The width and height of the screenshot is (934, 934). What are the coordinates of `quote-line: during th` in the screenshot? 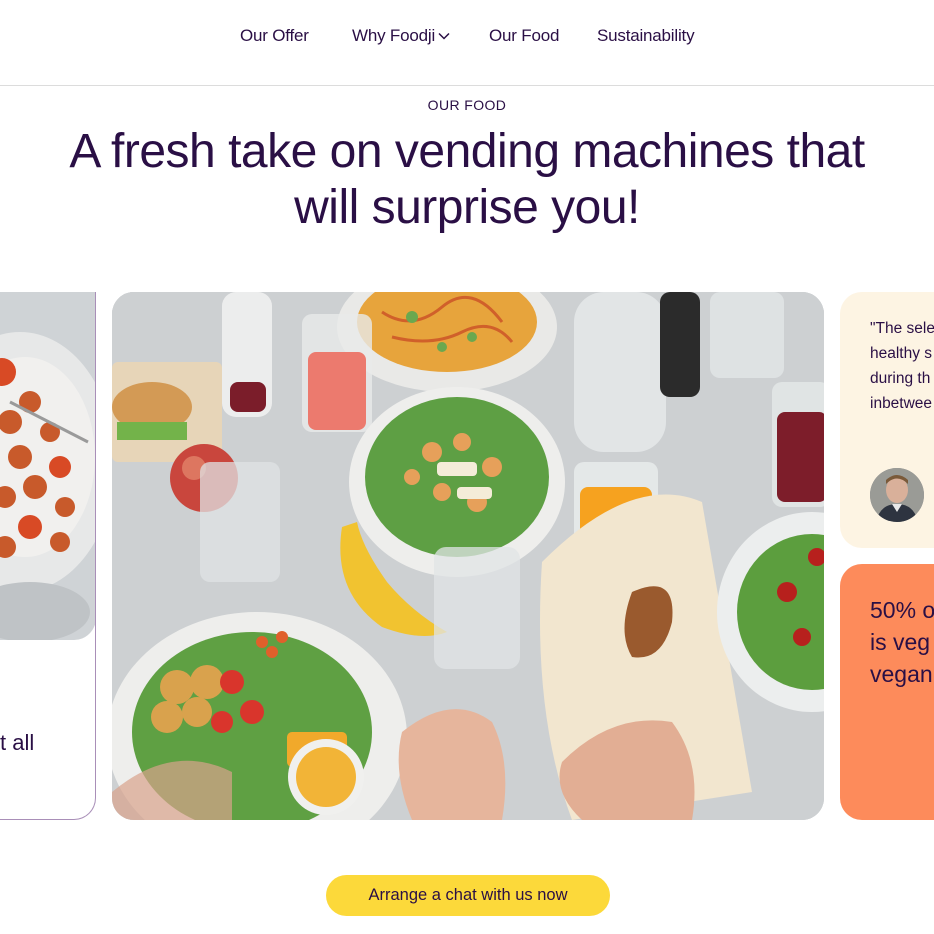 It's located at (900, 378).